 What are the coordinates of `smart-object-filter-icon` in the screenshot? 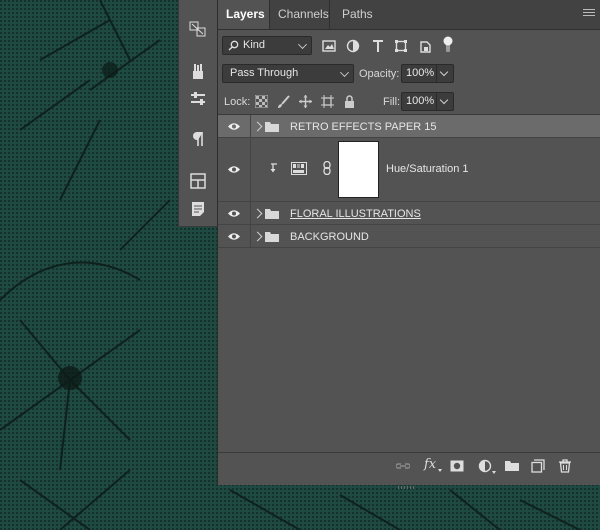 It's located at (425, 46).